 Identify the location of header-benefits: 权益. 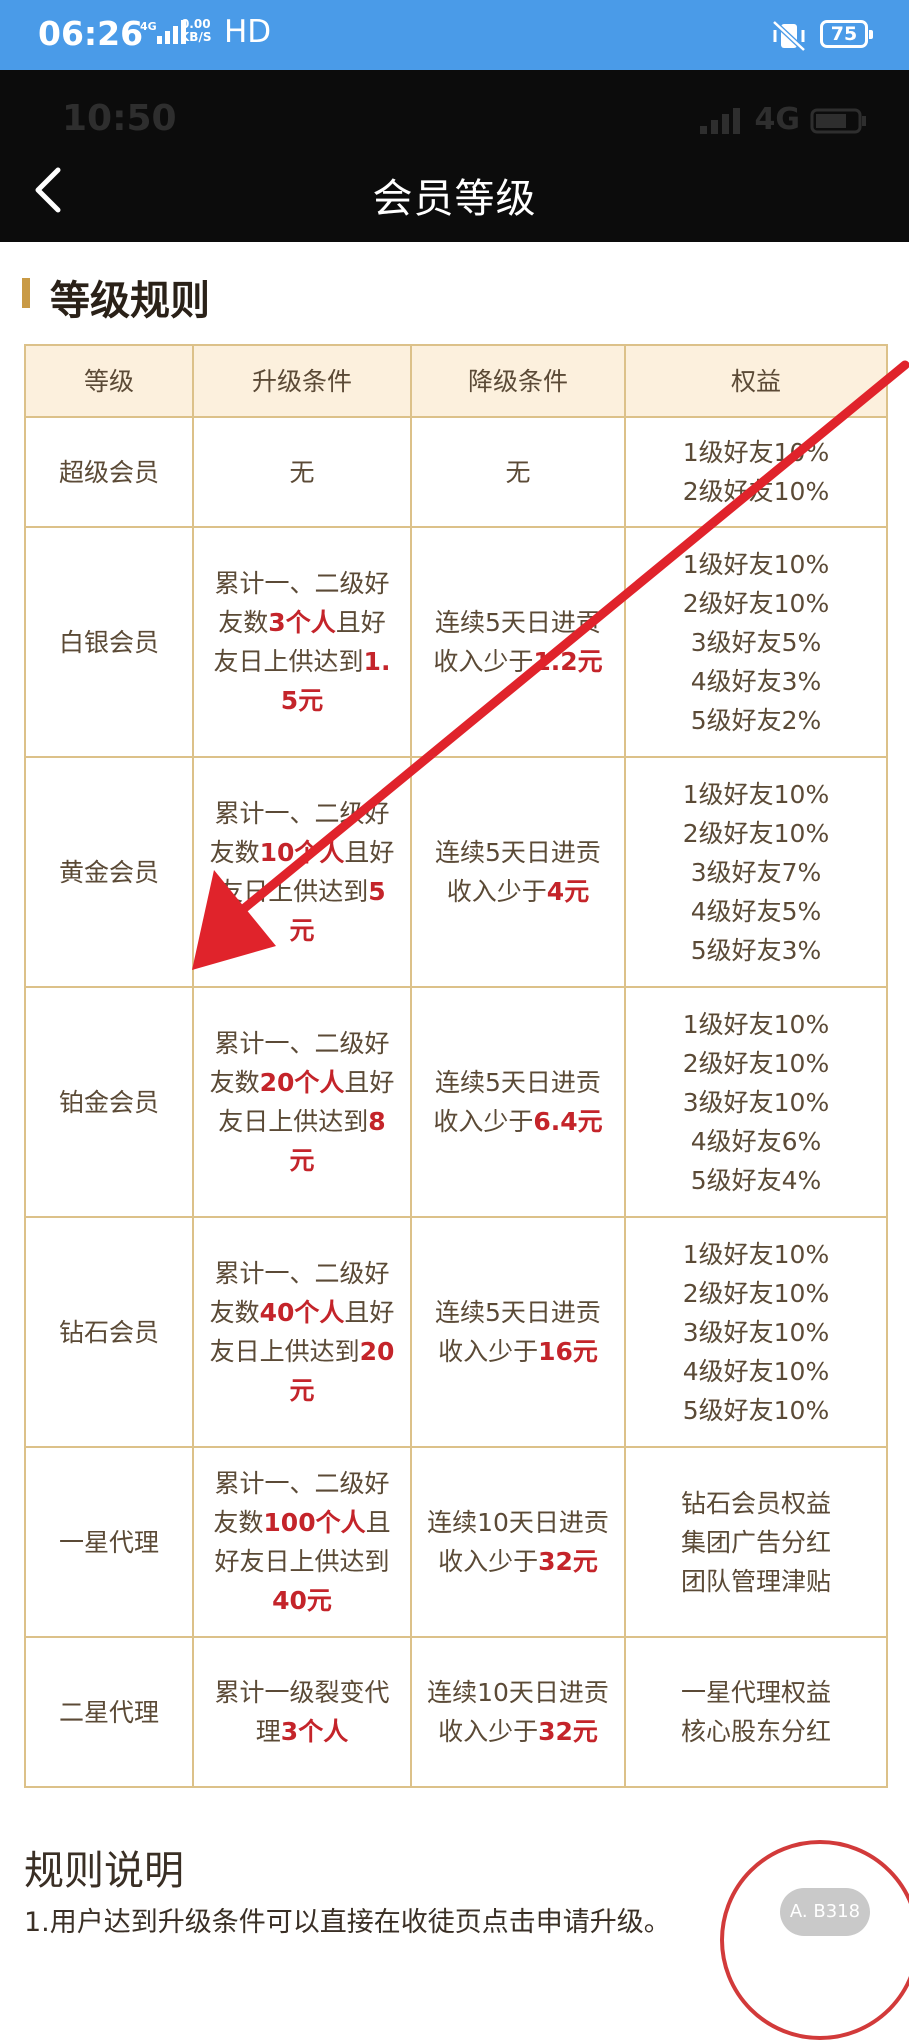
(756, 381).